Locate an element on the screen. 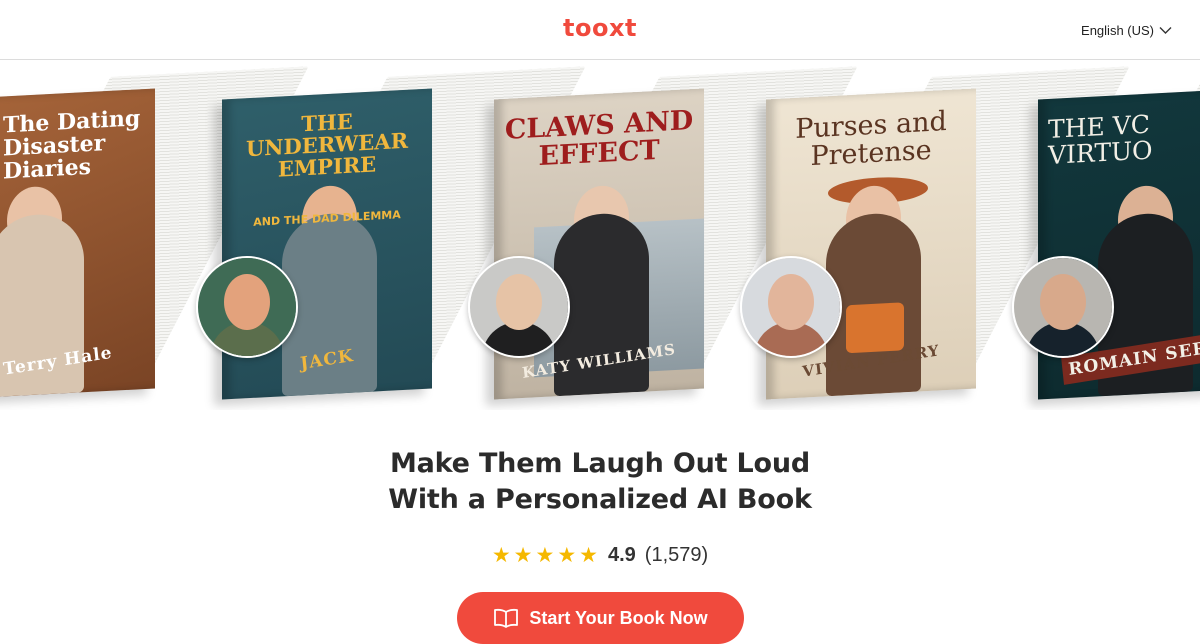 Image resolution: width=1200 pixels, height=644 pixels. chevron-down-icon is located at coordinates (1165, 30).